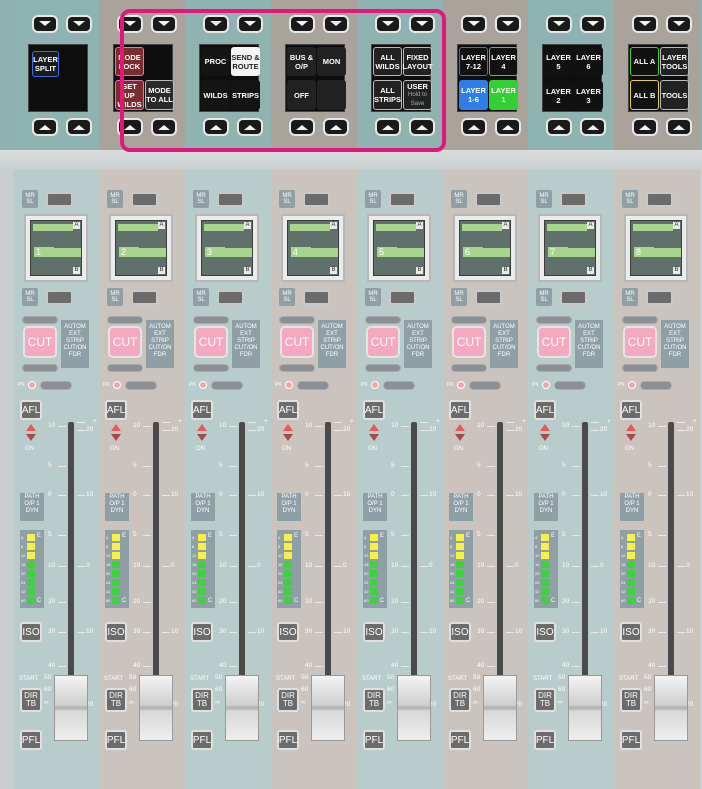  I want to click on softkey-setup-wilds: SET UP WILDS, so click(129, 95).